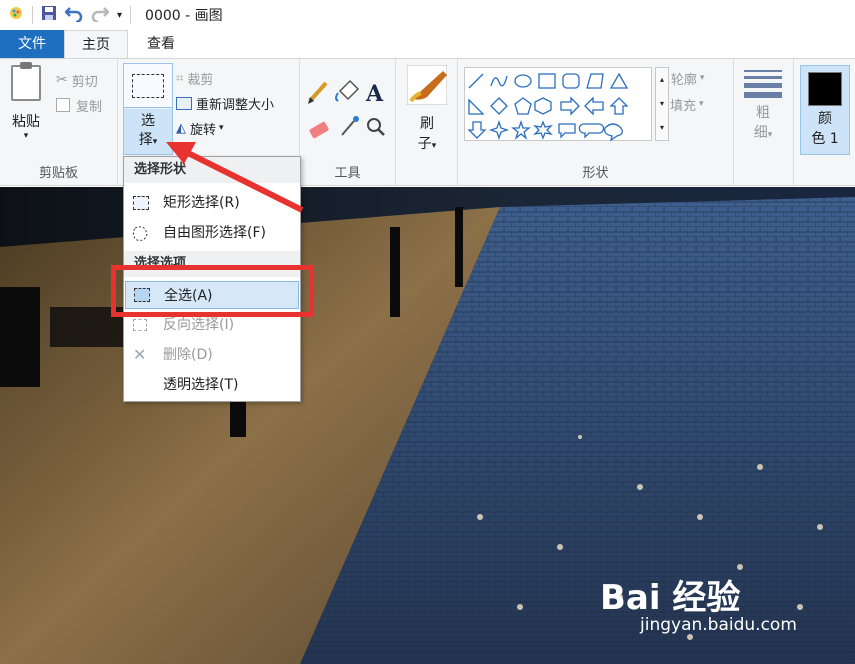 The image size is (855, 664). What do you see at coordinates (547, 81) in the screenshot?
I see `rectangle-shape-icon` at bounding box center [547, 81].